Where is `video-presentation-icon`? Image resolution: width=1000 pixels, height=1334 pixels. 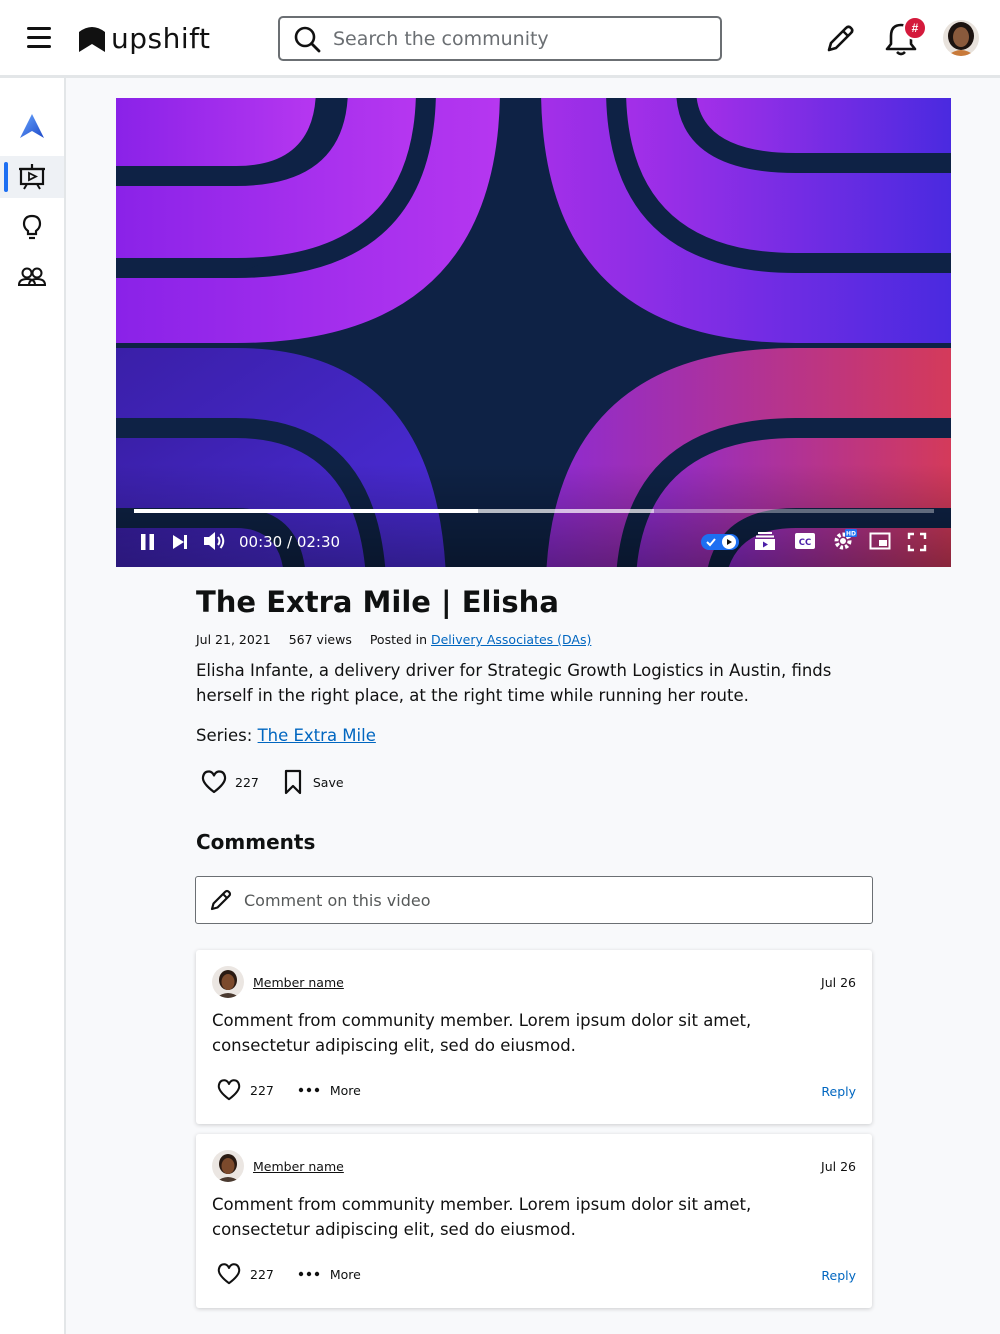 video-presentation-icon is located at coordinates (32, 177).